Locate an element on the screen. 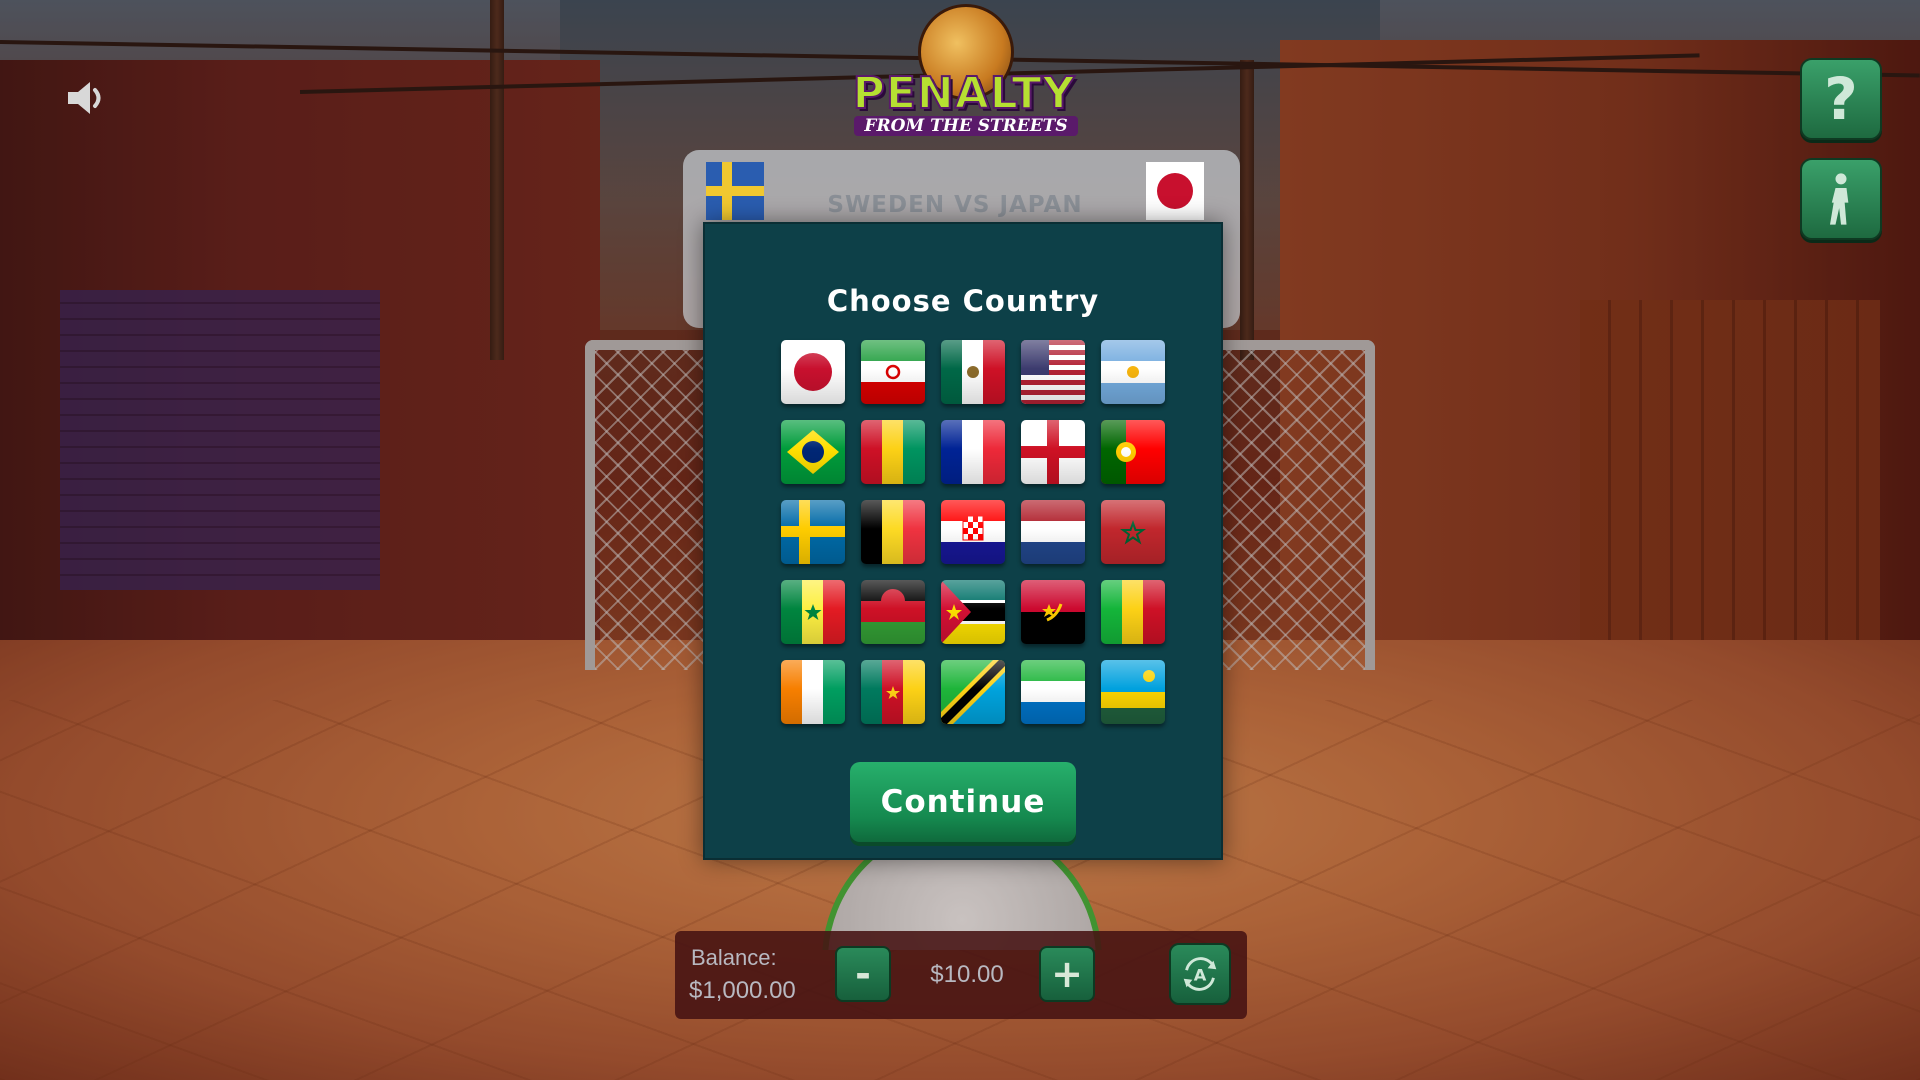 The width and height of the screenshot is (1920, 1080). flag-malawi is located at coordinates (893, 612).